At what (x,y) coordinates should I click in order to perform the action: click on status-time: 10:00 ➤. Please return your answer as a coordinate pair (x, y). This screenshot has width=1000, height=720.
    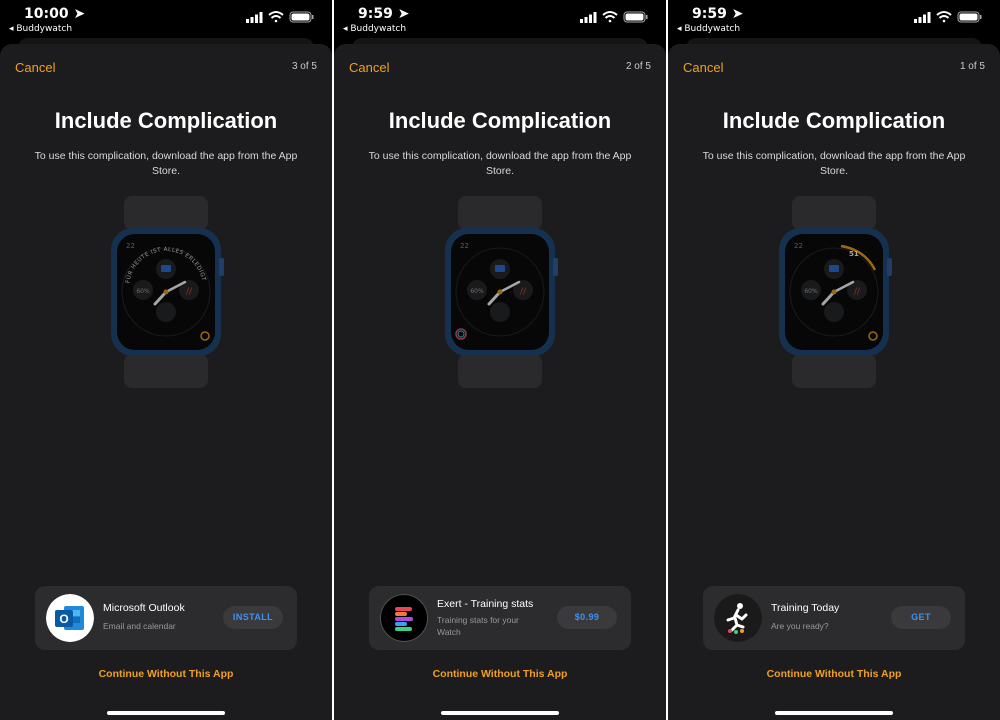
    Looking at the image, I should click on (55, 14).